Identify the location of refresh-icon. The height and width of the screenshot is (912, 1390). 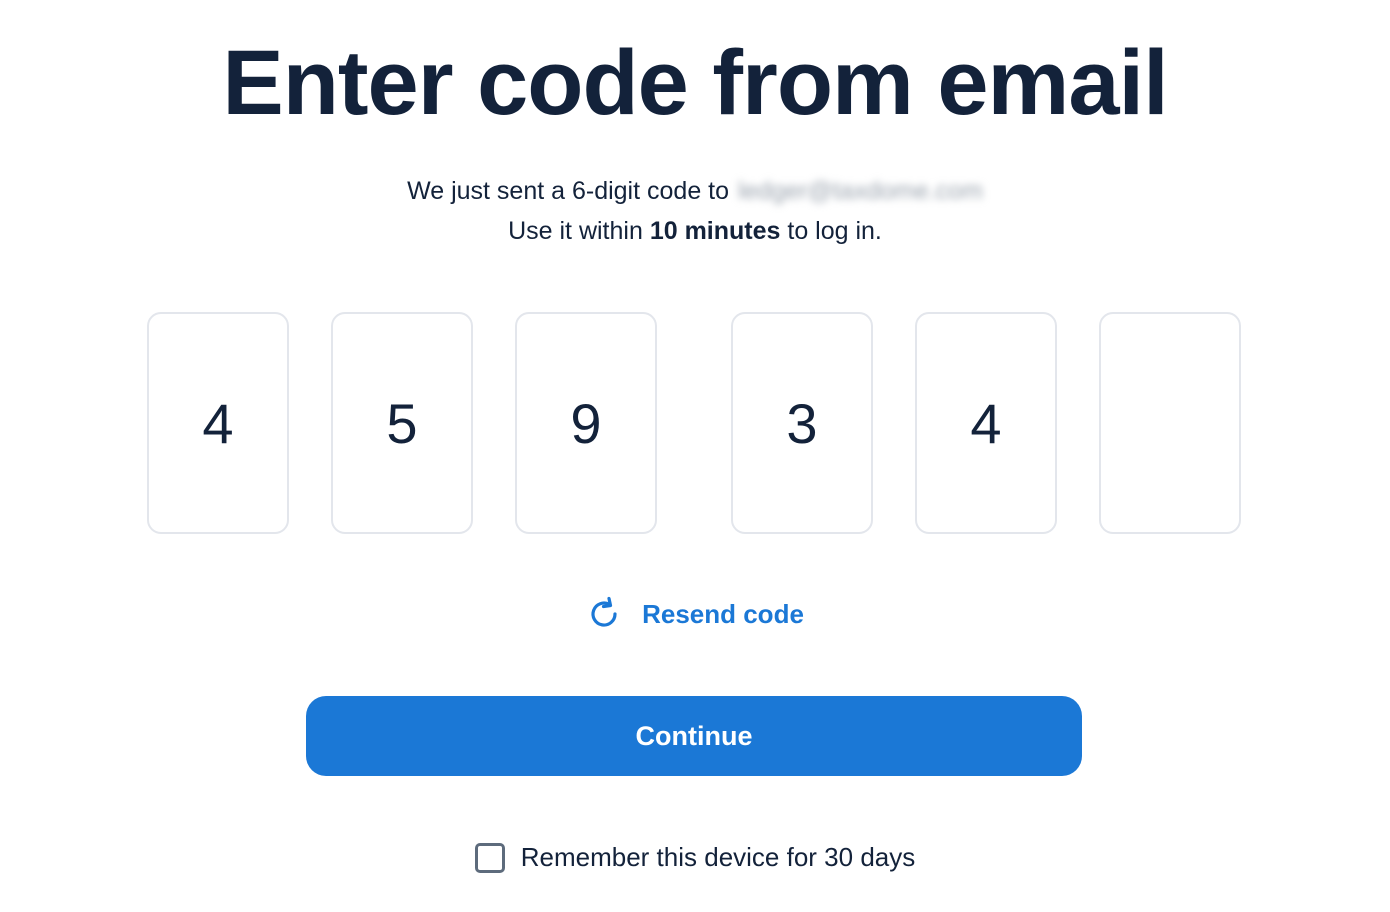
(604, 614).